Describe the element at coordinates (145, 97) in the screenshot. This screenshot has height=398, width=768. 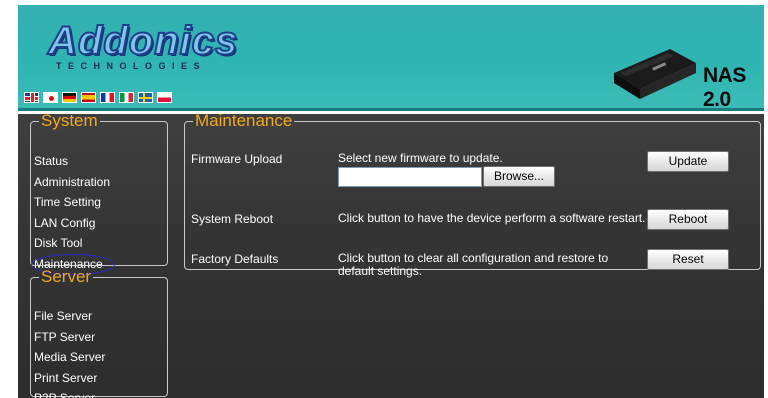
I see `sweden-flag-icon` at that location.